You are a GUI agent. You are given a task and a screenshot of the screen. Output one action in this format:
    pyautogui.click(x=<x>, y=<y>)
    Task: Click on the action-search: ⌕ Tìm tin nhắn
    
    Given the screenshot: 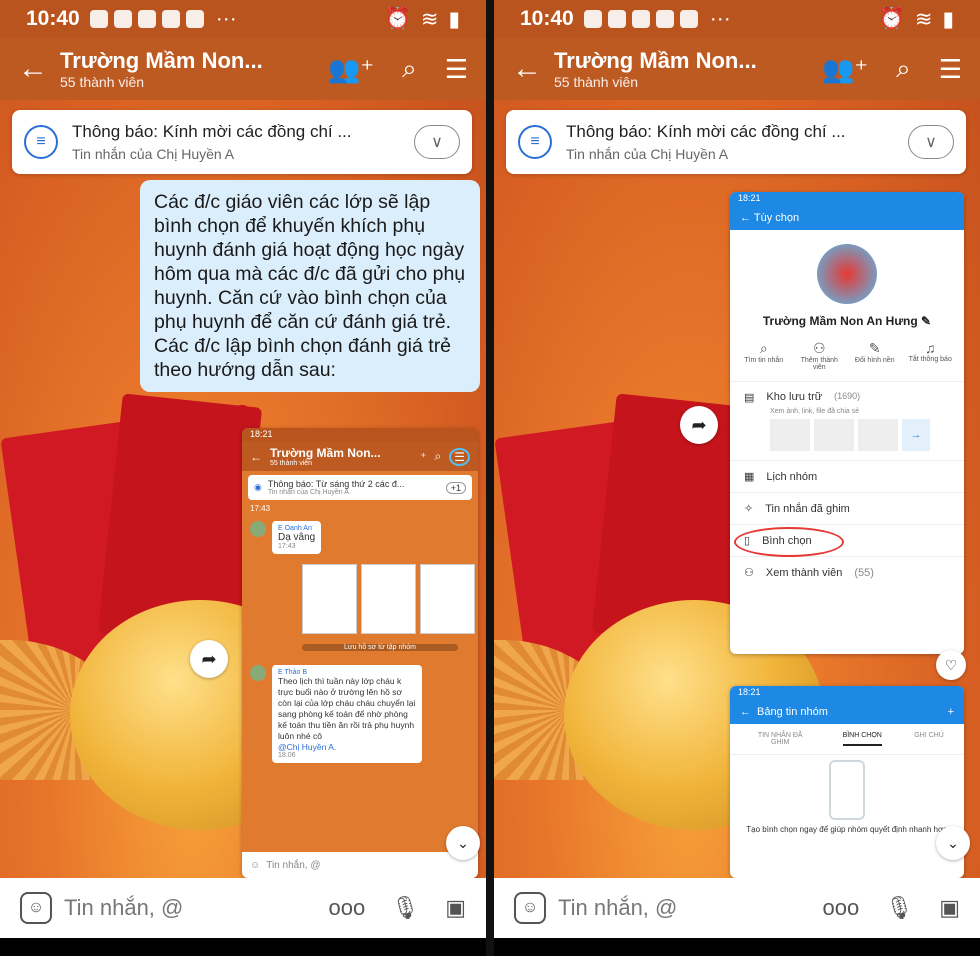 What is the action you would take?
    pyautogui.click(x=764, y=355)
    